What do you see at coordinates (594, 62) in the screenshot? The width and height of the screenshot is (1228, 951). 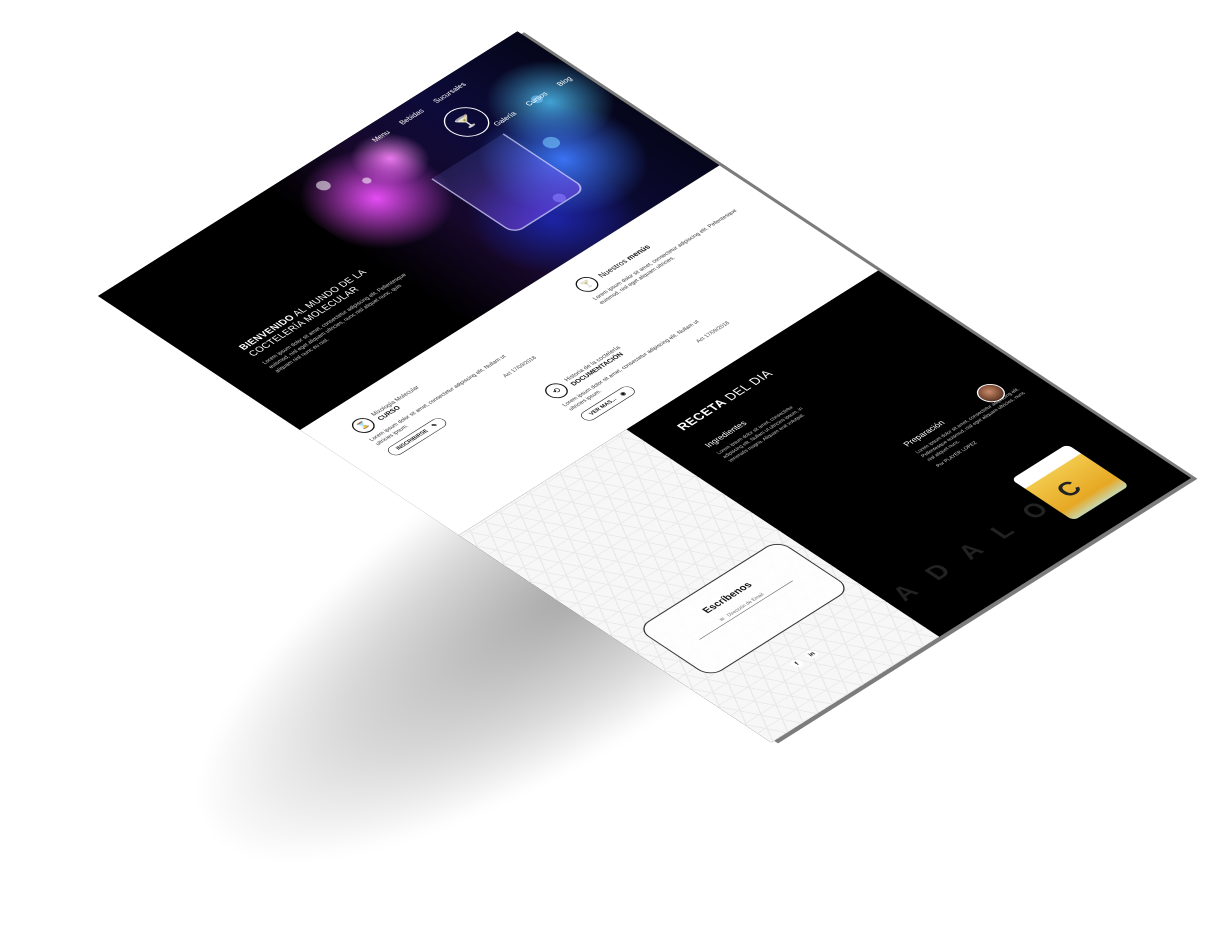 I see `nav-item-contacto: Contacto` at bounding box center [594, 62].